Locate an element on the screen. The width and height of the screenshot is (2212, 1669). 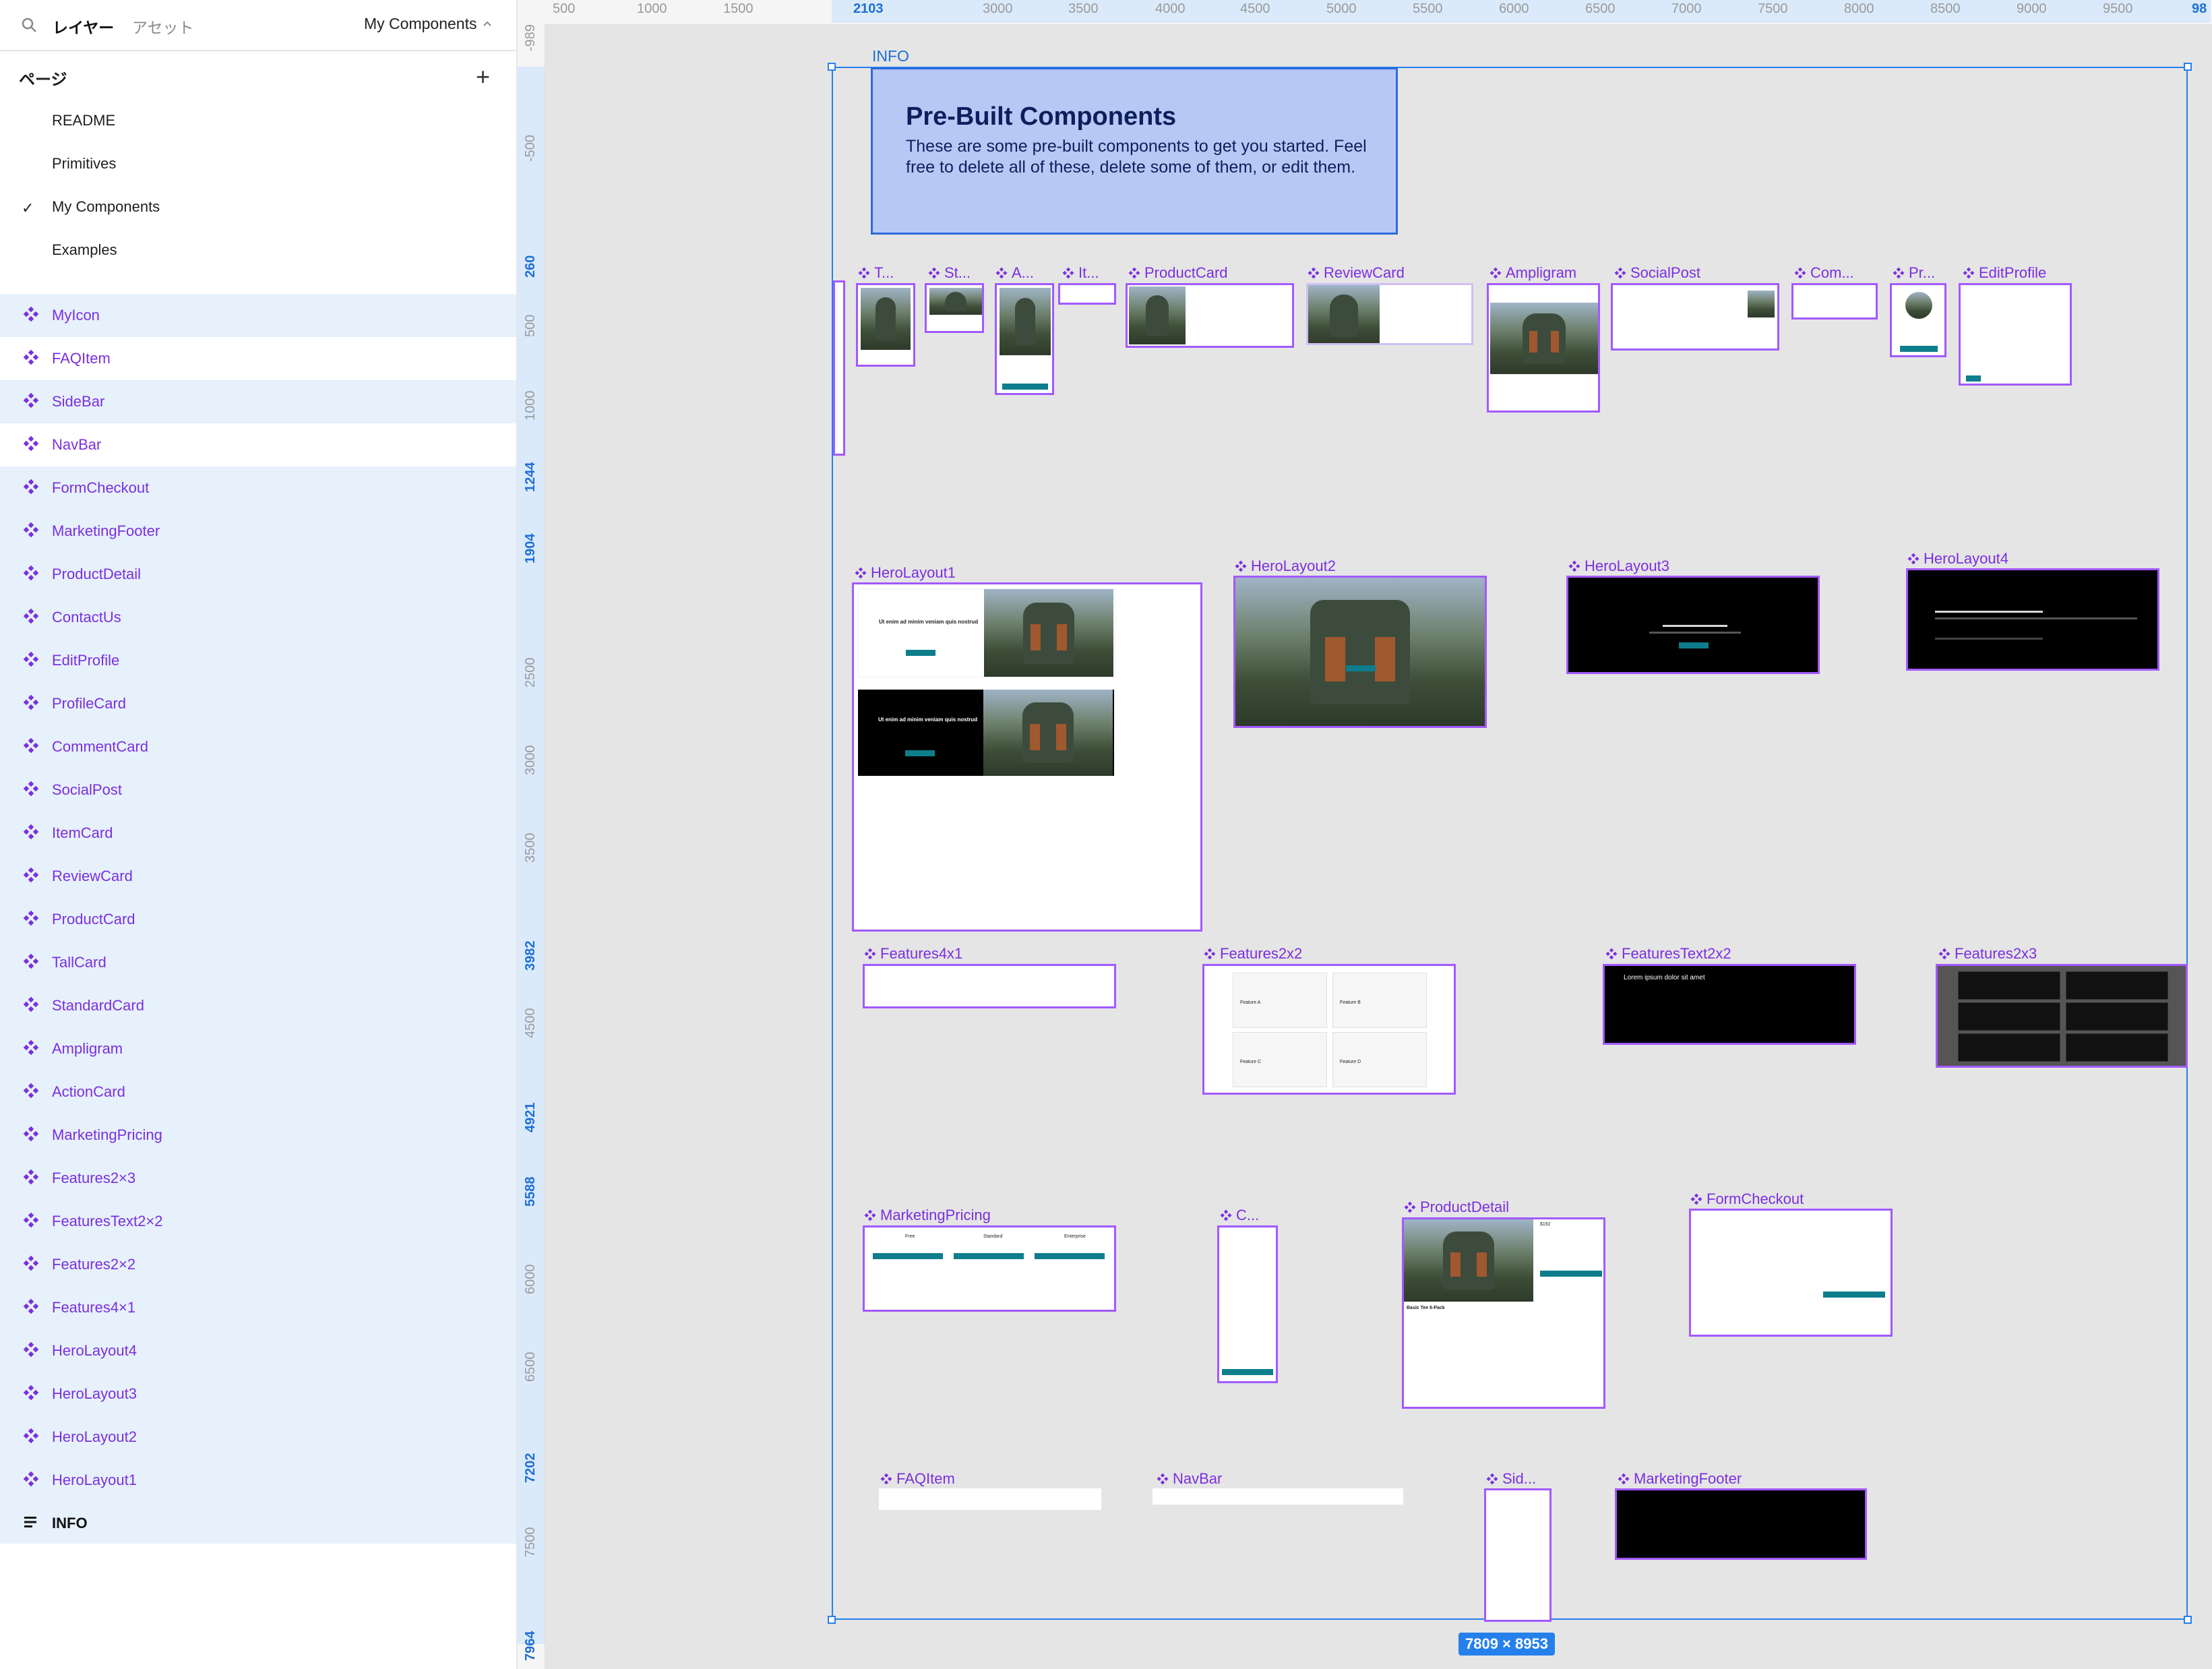
component-label-herolayout2: HeroLayout2 is located at coordinates (1285, 566).